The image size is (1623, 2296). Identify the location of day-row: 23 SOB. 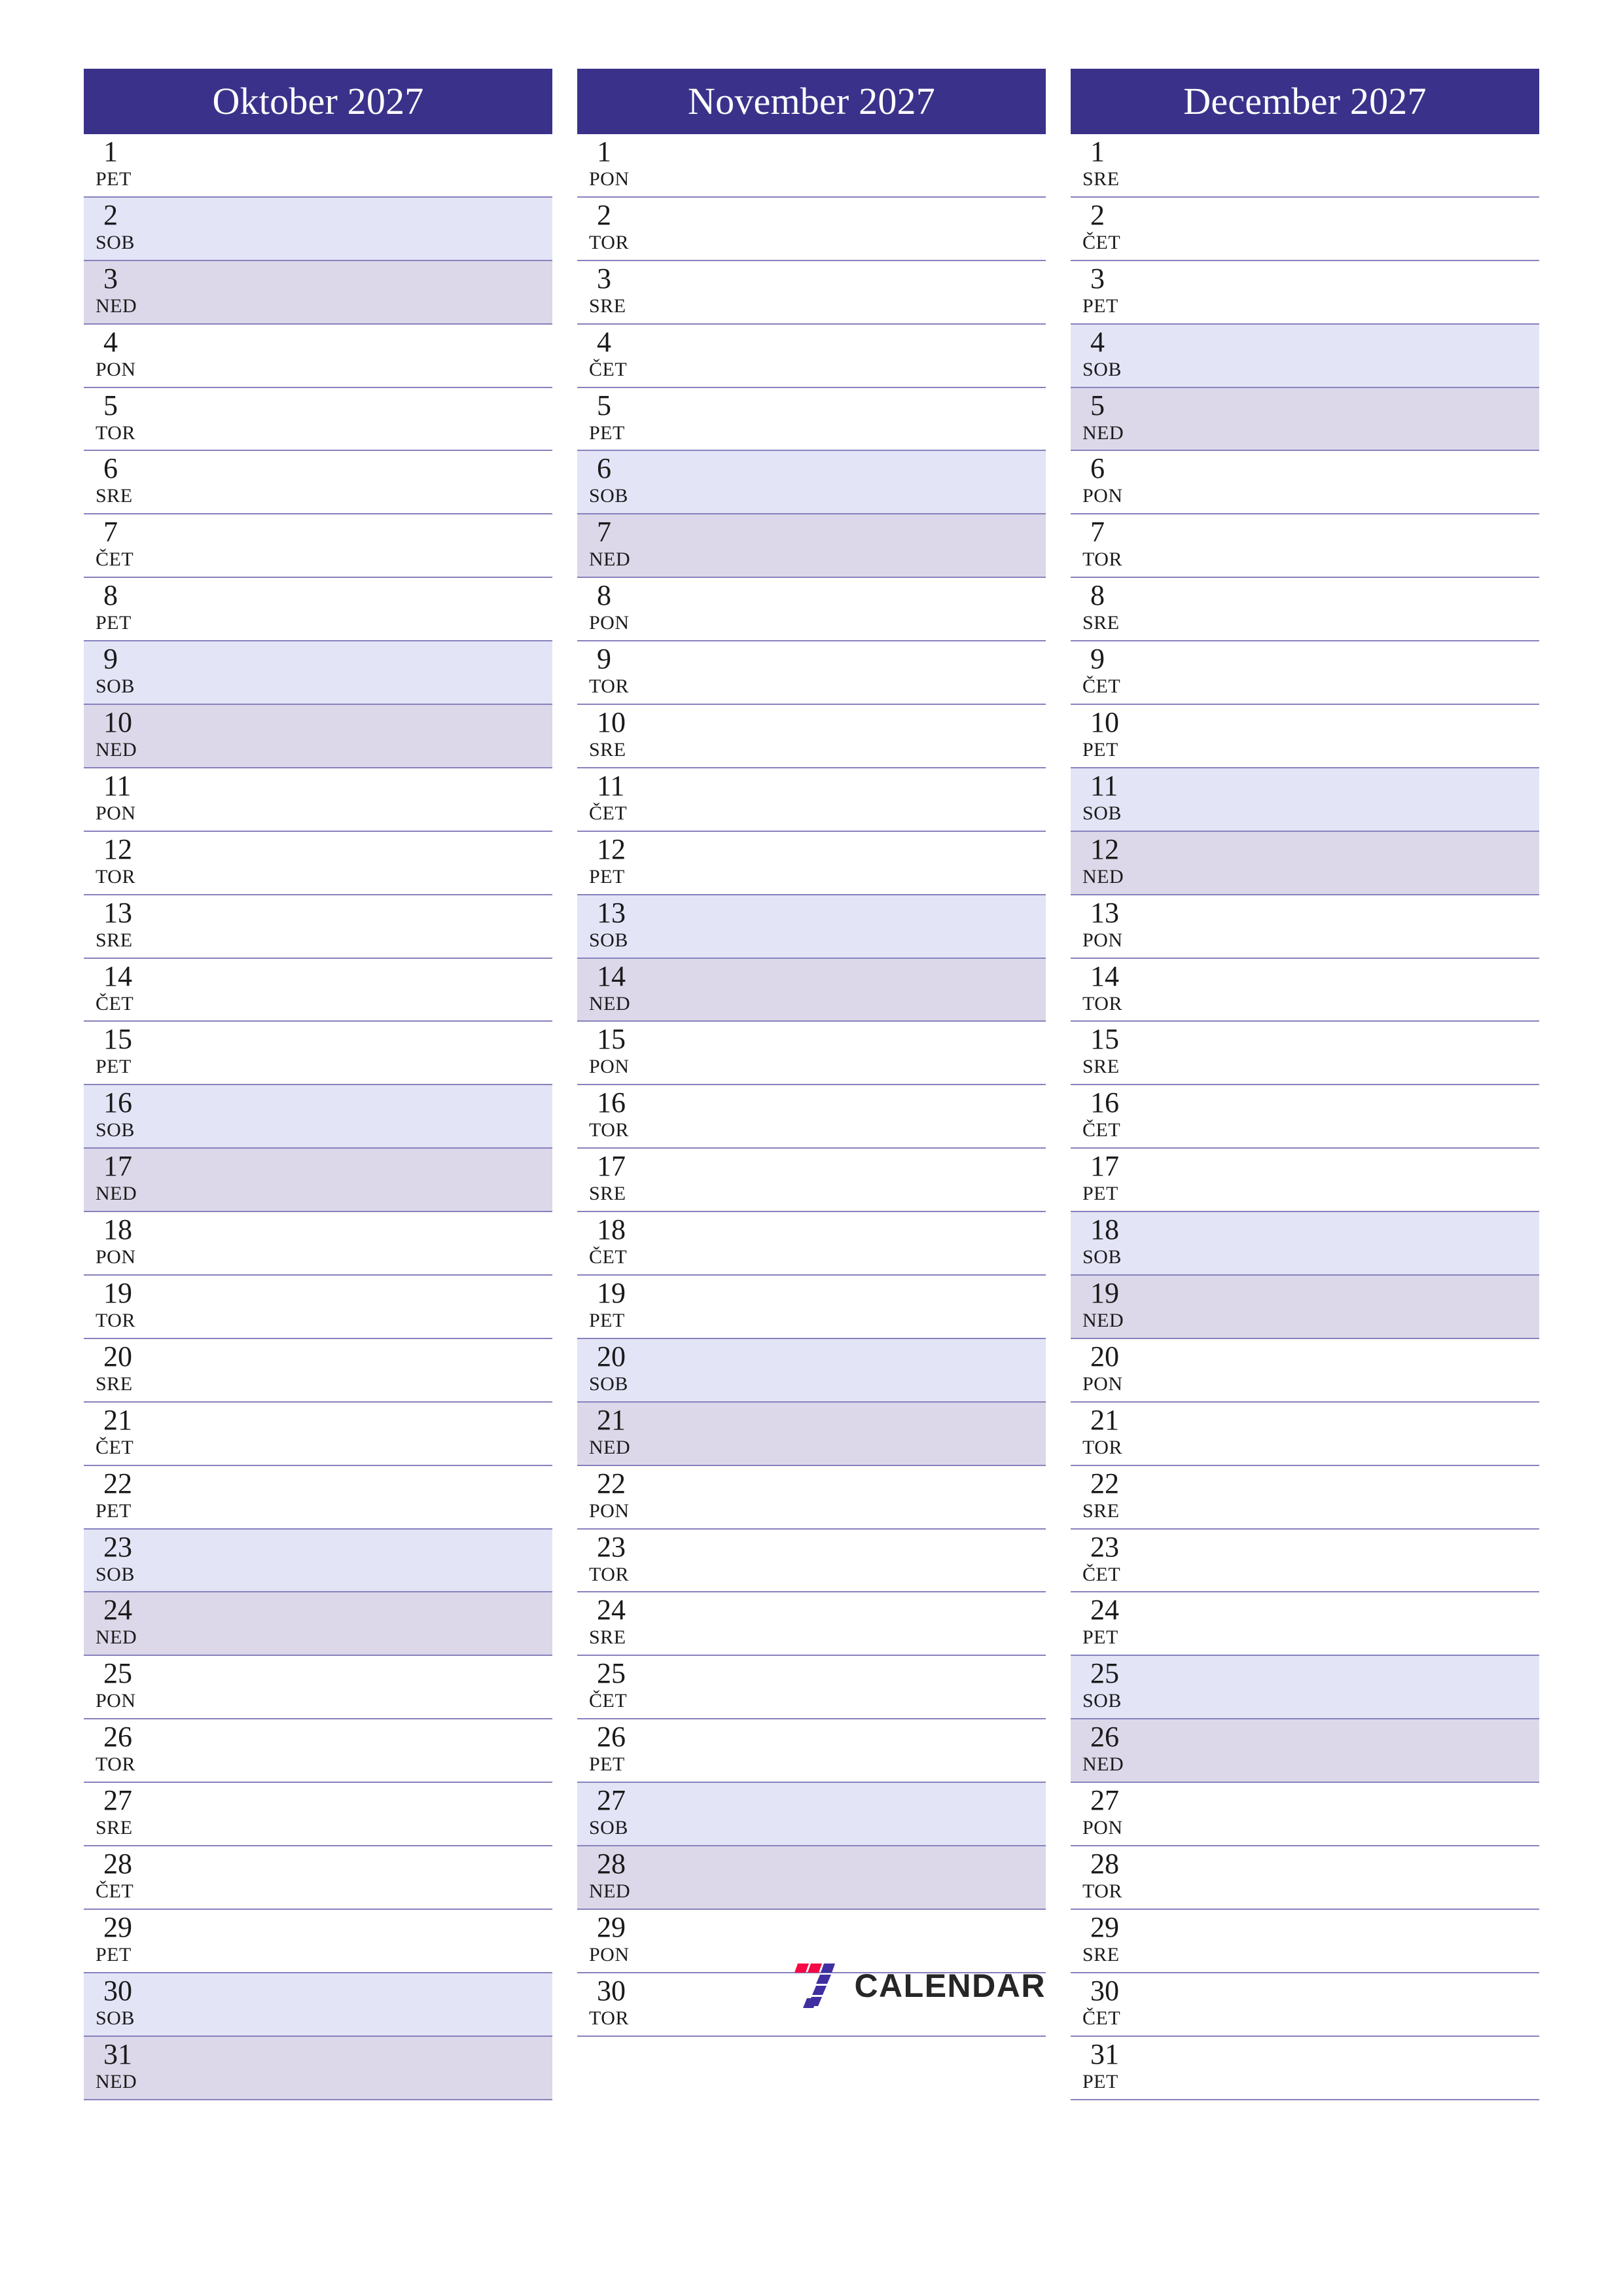
(318, 1561).